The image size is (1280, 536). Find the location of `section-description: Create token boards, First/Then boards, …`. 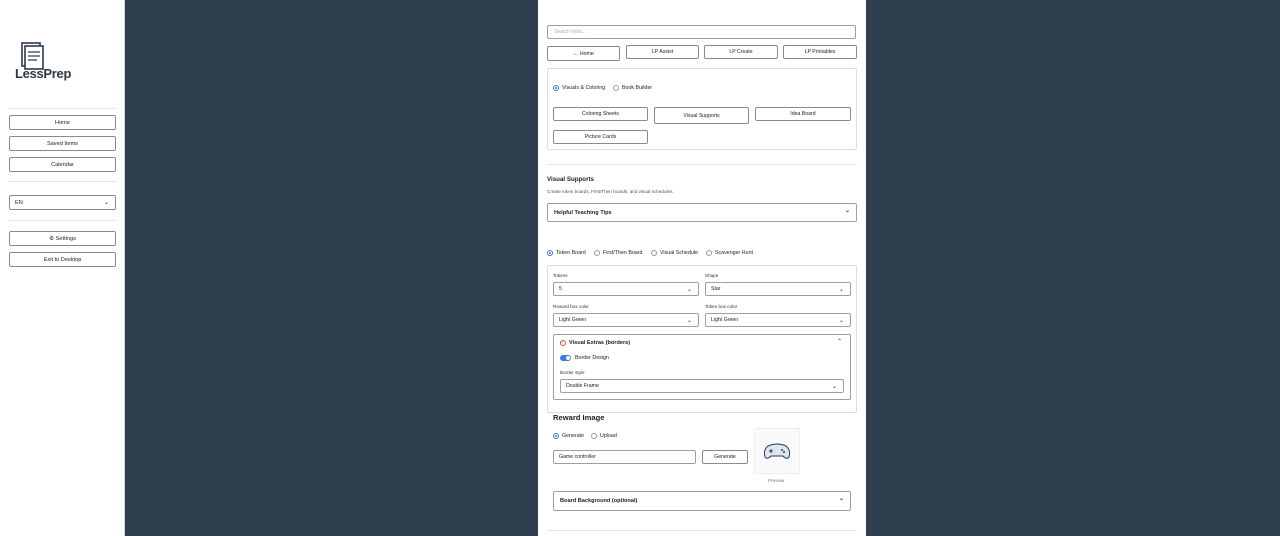

section-description: Create token boards, First/Then boards, … is located at coordinates (610, 191).